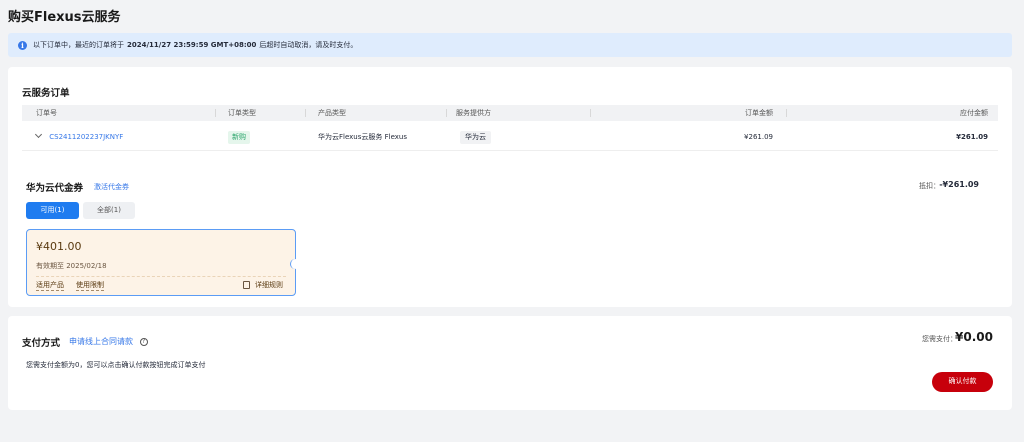 The image size is (1024, 442). I want to click on voucher-section-title: 华为云代金券, so click(55, 188).